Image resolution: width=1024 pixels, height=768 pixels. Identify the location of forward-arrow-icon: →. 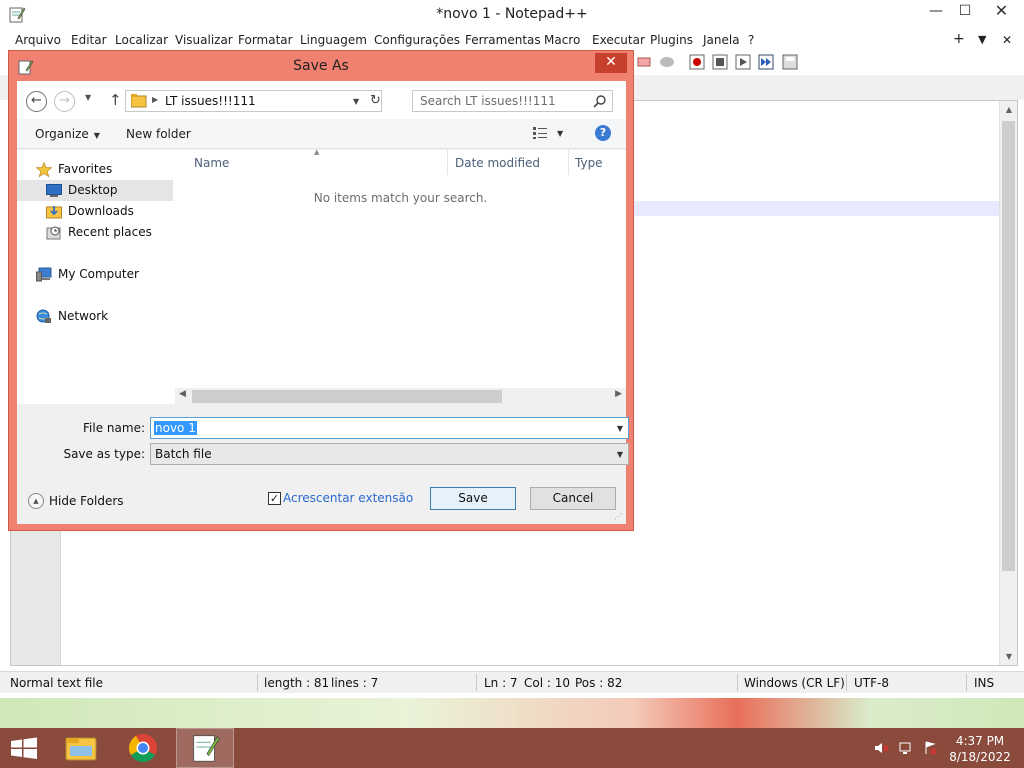
(64, 101).